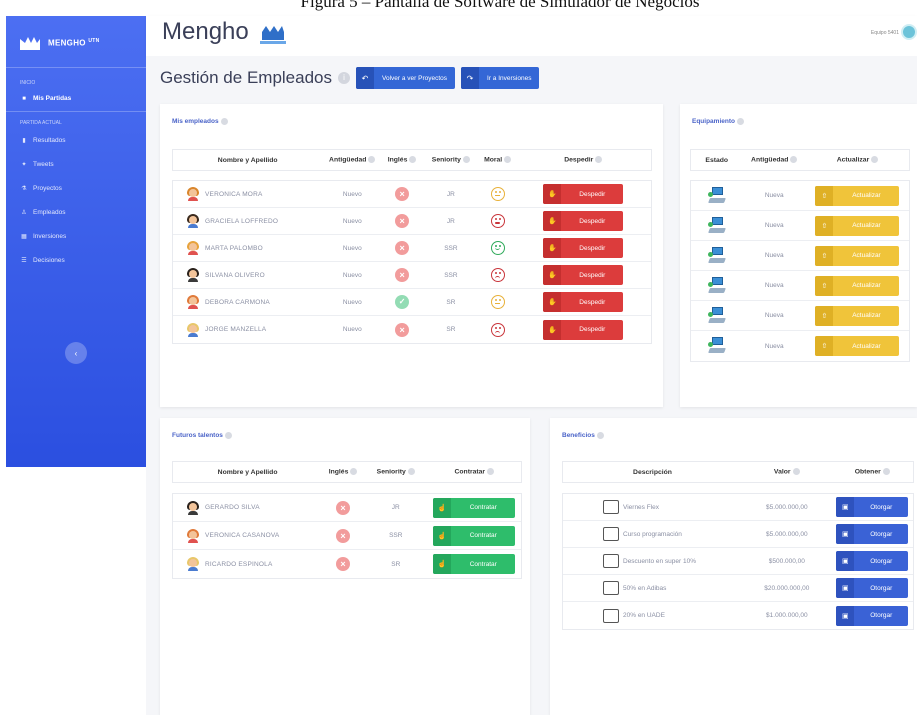  I want to click on benefit-description: Viernes Flex, so click(641, 507).